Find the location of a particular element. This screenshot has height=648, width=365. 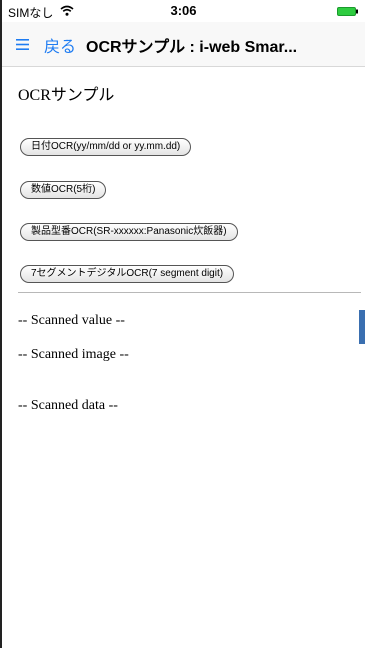

battery-icon is located at coordinates (347, 11).